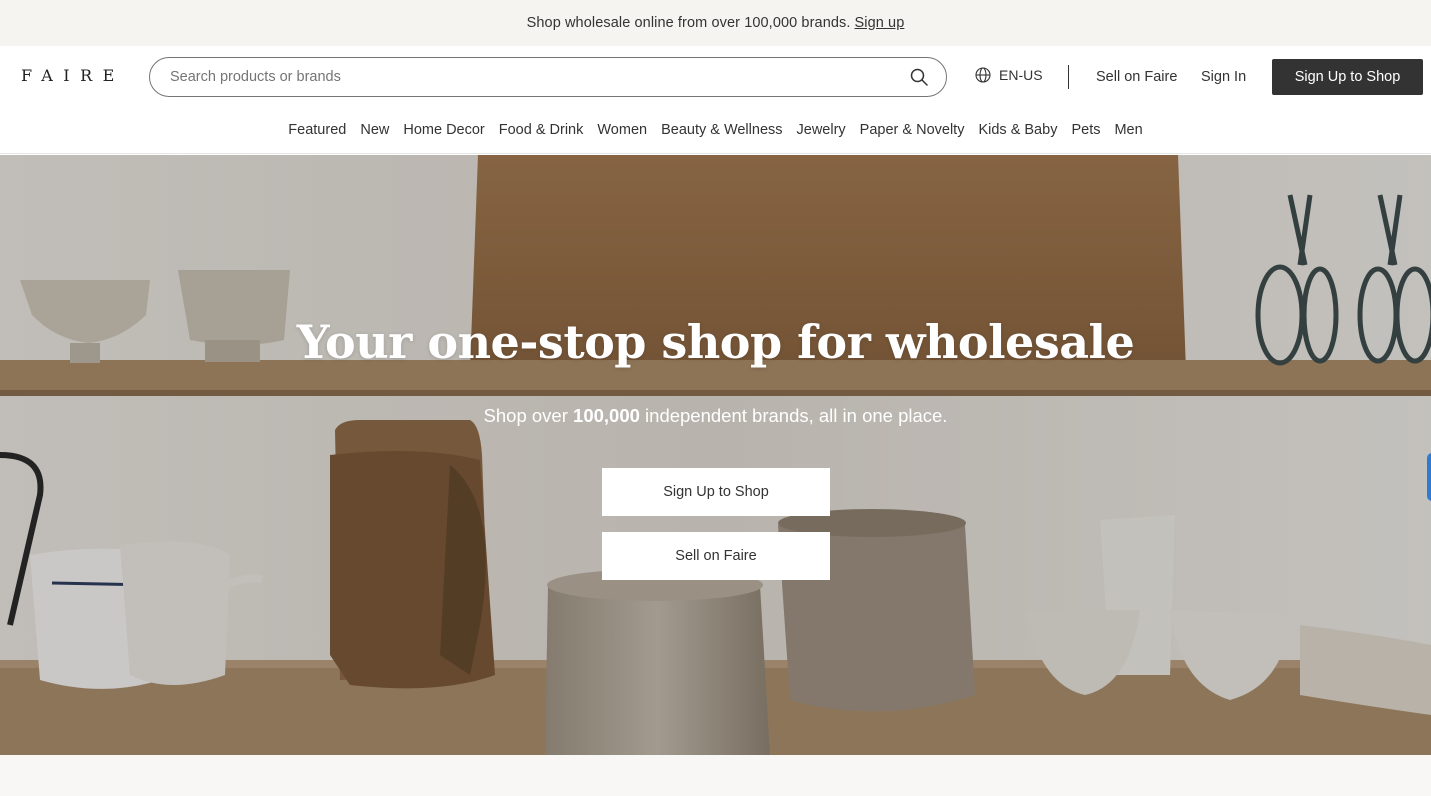 This screenshot has height=796, width=1431. I want to click on header-divider, so click(1068, 77).